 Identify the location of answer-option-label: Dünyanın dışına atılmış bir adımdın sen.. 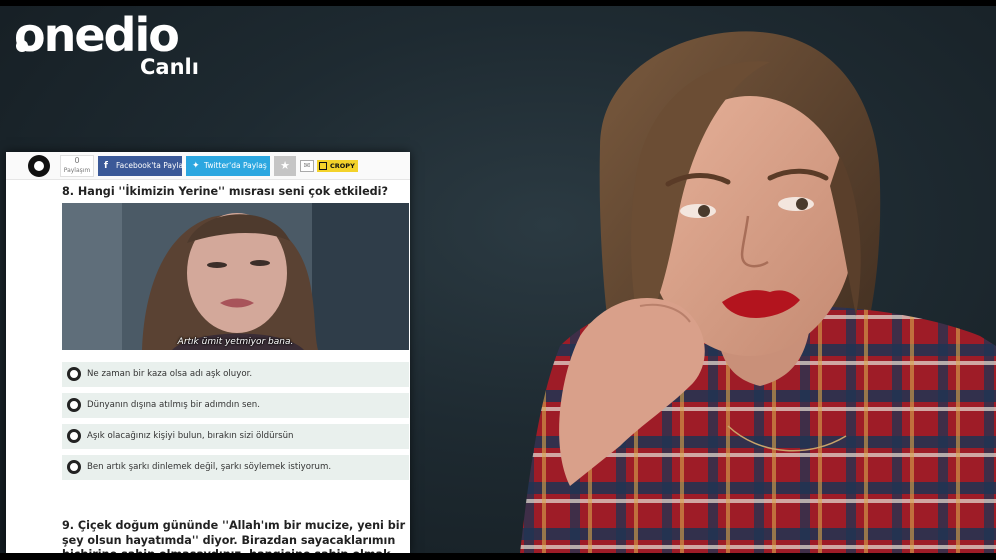
(173, 405).